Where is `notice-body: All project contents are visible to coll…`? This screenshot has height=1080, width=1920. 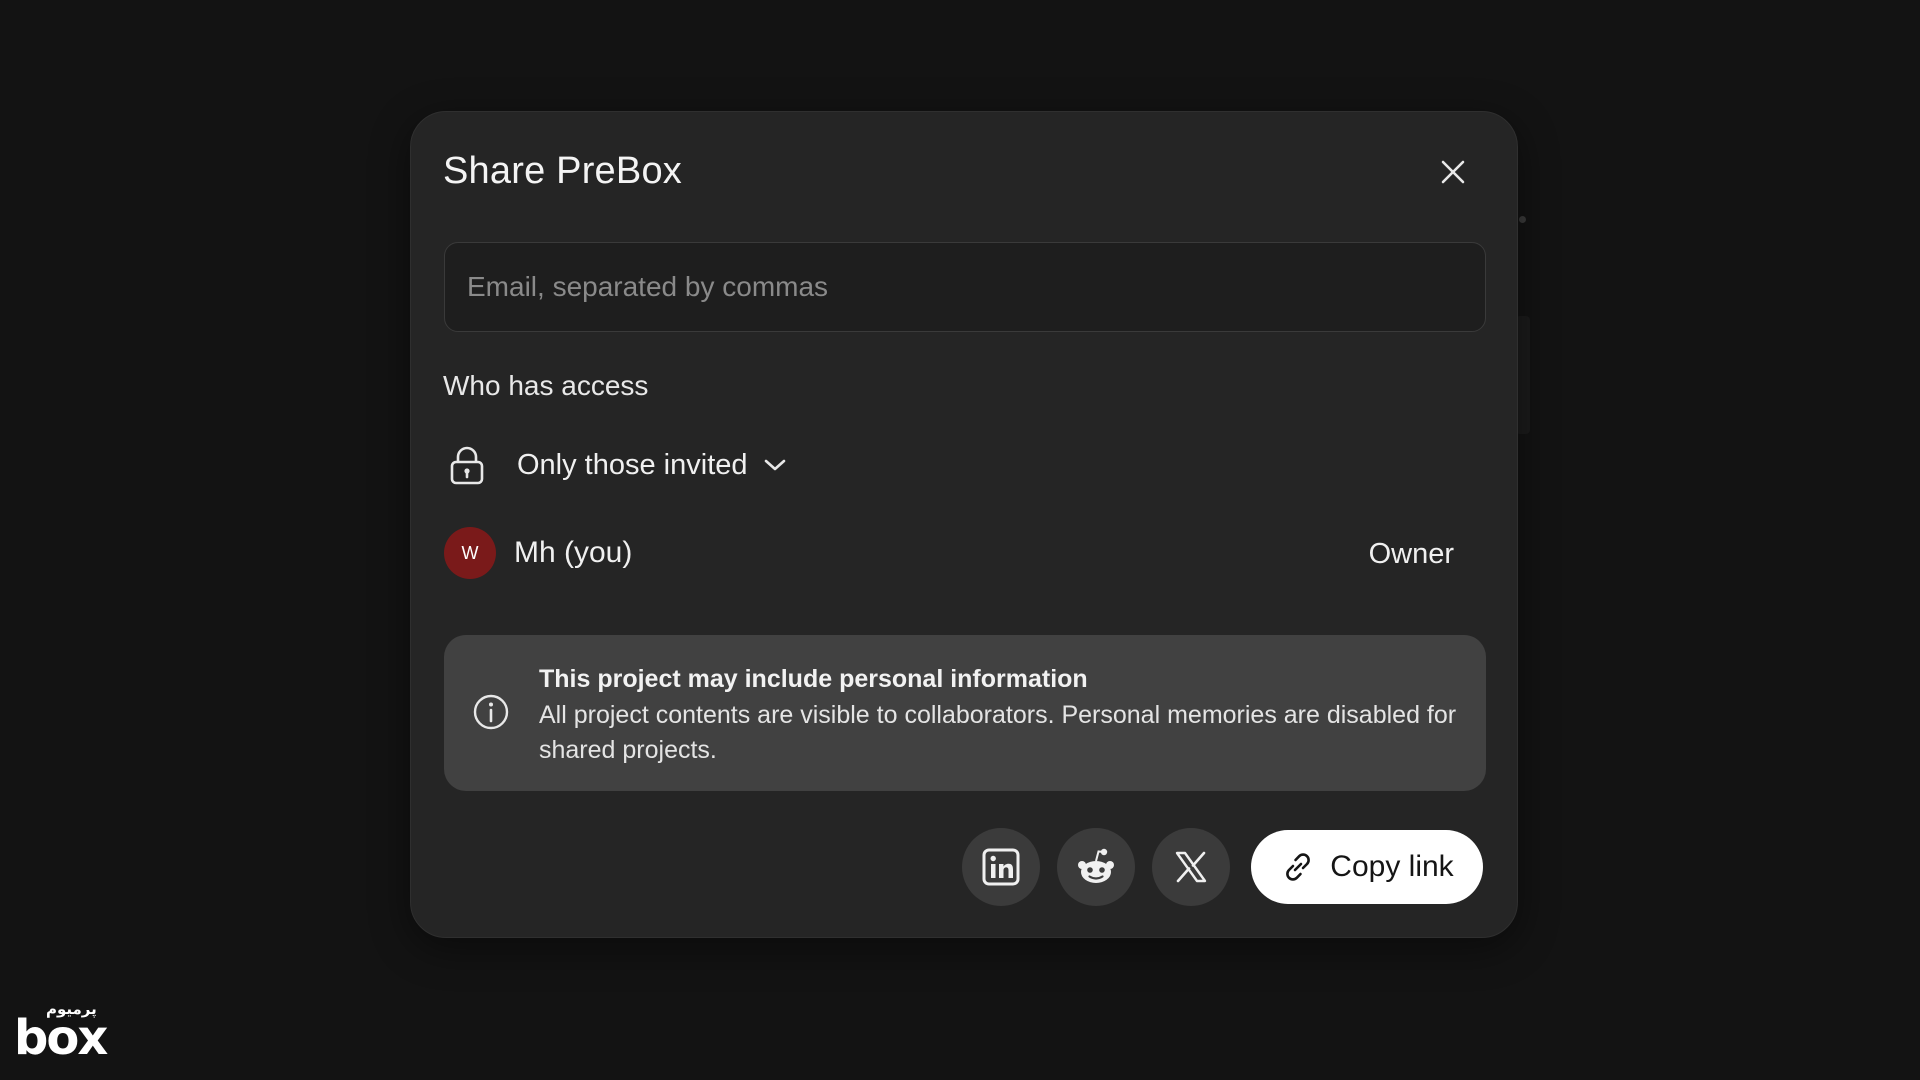 notice-body: All project contents are visible to coll… is located at coordinates (998, 732).